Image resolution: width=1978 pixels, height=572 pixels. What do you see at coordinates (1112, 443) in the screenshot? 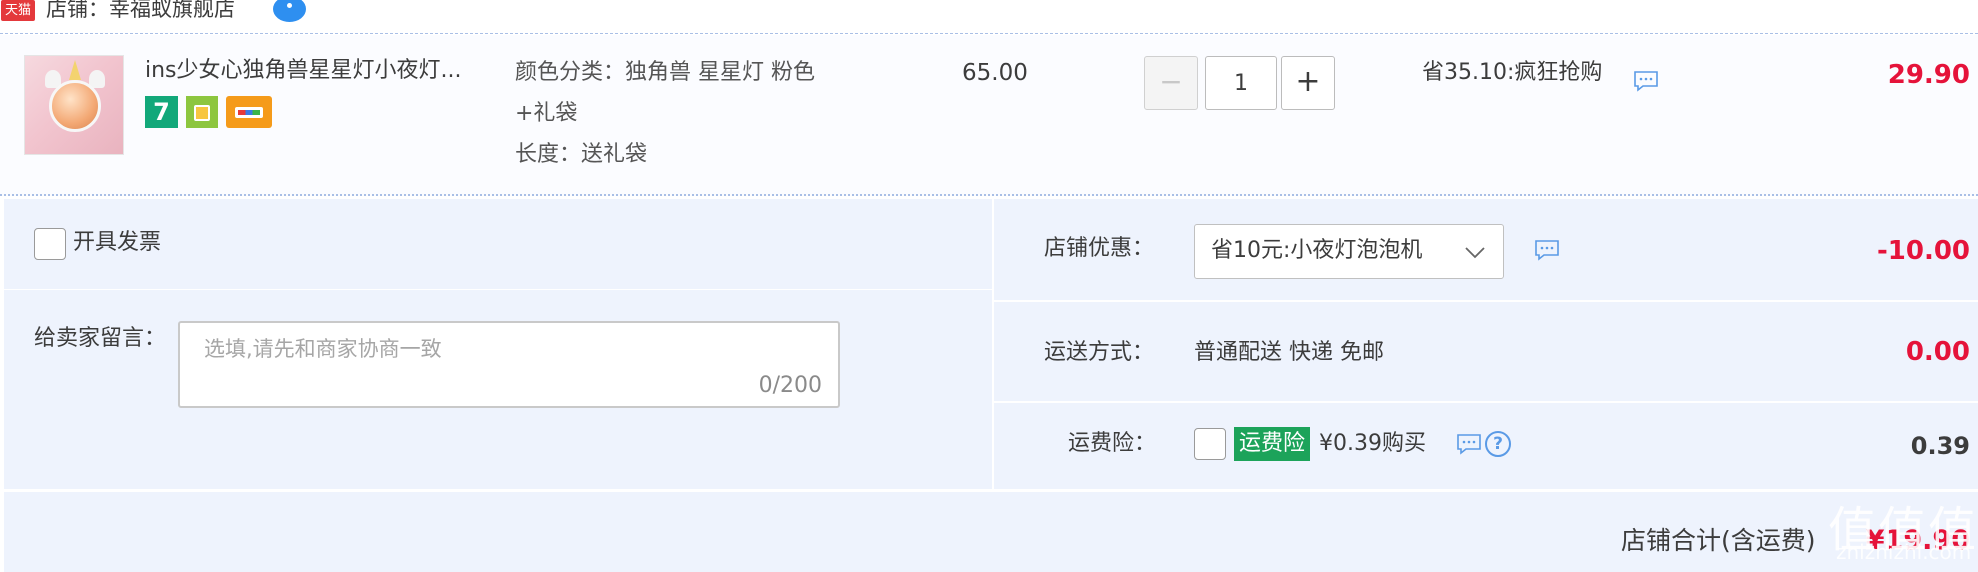
I see `shipping-insurance-label: 运费险：` at bounding box center [1112, 443].